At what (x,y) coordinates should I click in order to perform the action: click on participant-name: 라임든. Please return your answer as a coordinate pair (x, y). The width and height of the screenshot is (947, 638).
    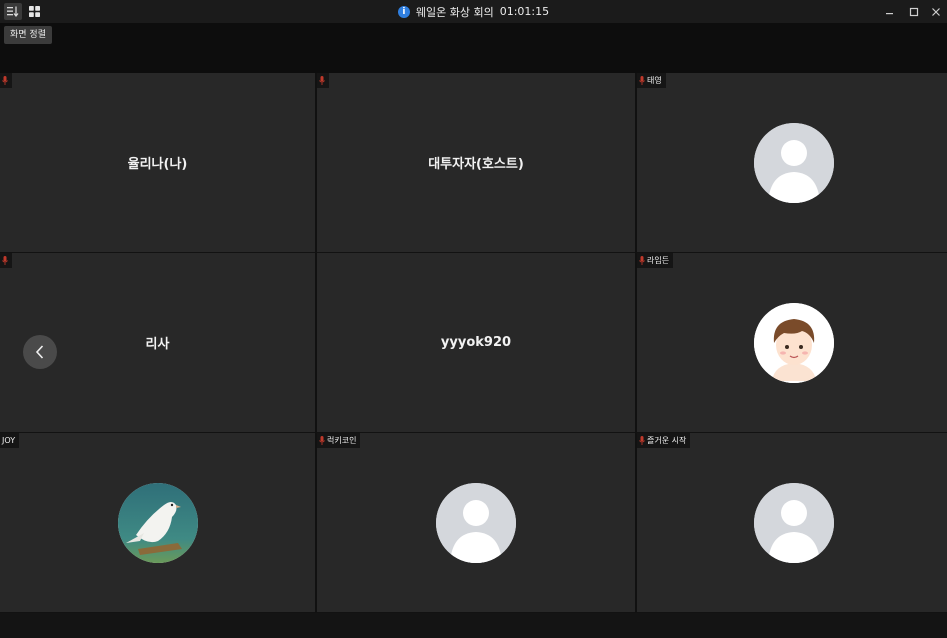
    Looking at the image, I should click on (658, 260).